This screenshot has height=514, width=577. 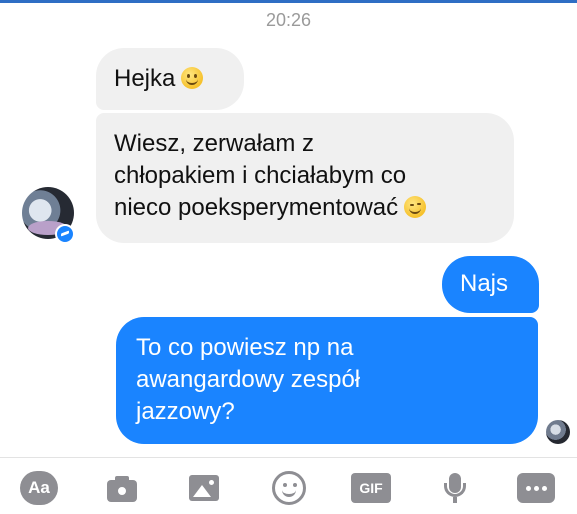 What do you see at coordinates (288, 20) in the screenshot?
I see `message-timestamp: 20:26` at bounding box center [288, 20].